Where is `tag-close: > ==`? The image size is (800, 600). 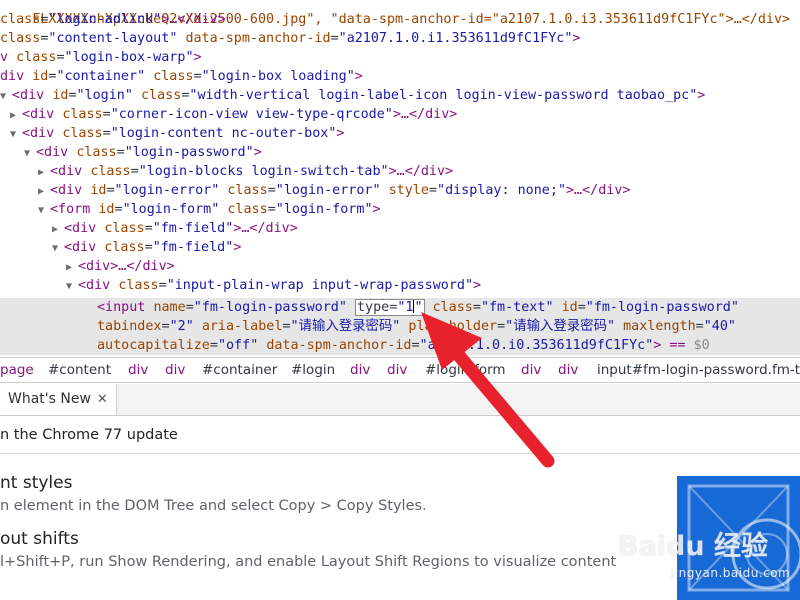
tag-close: > == is located at coordinates (673, 345).